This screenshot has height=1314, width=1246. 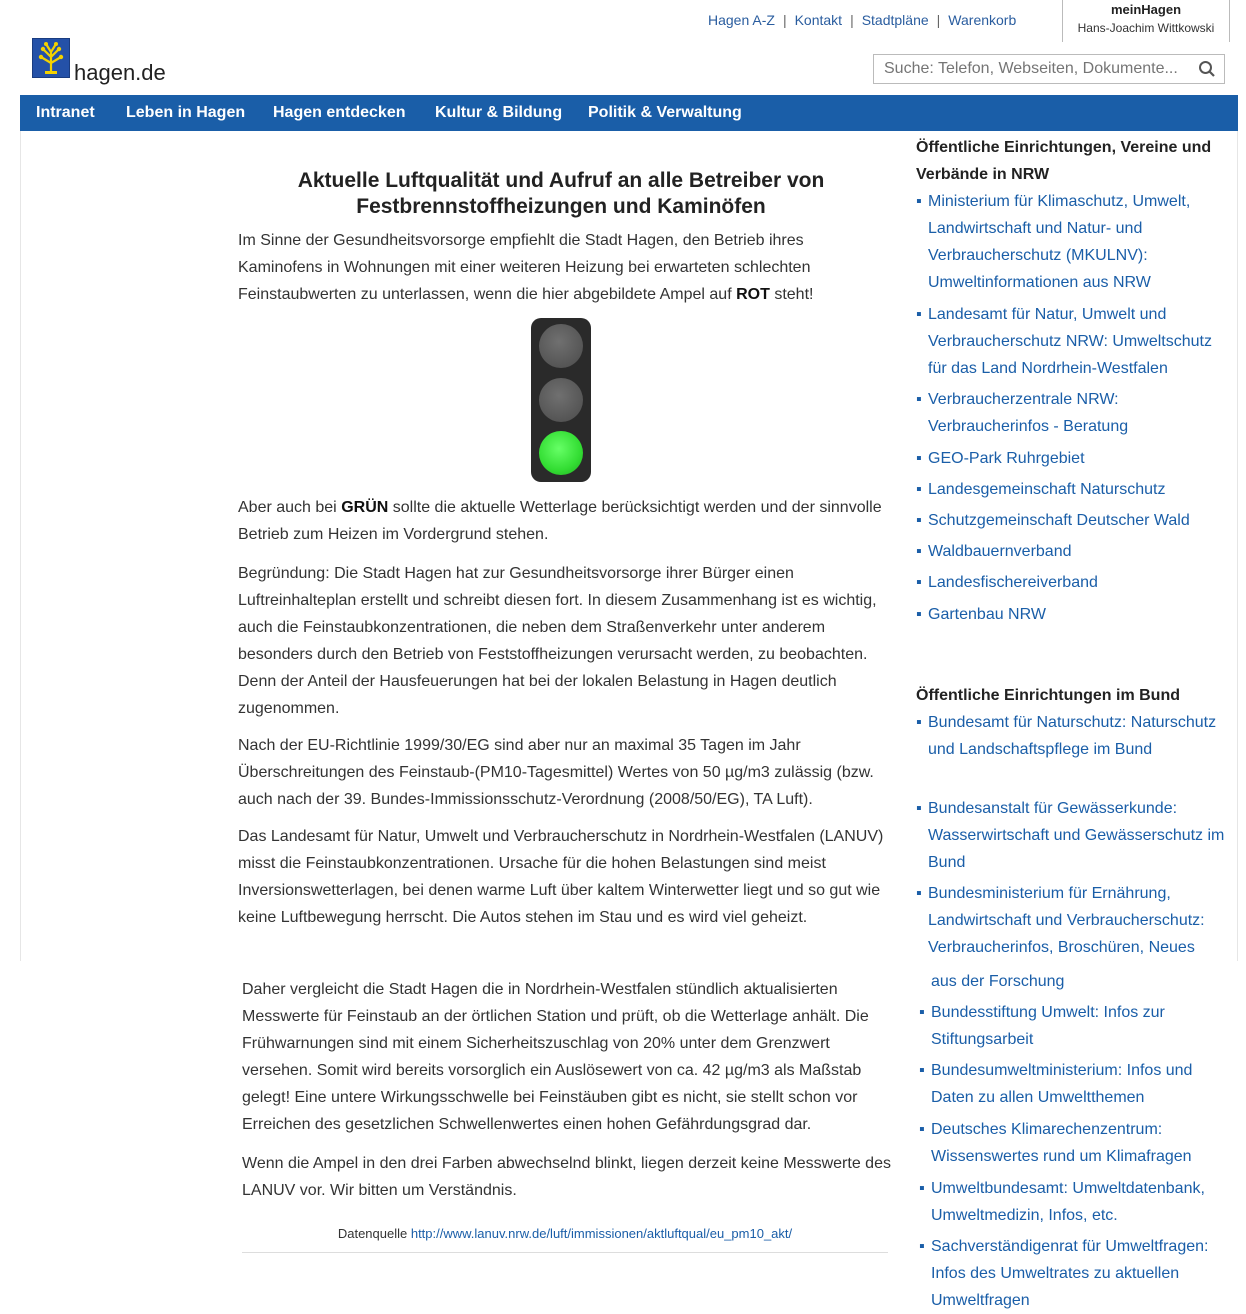 I want to click on search-icon, so click(x=1207, y=71).